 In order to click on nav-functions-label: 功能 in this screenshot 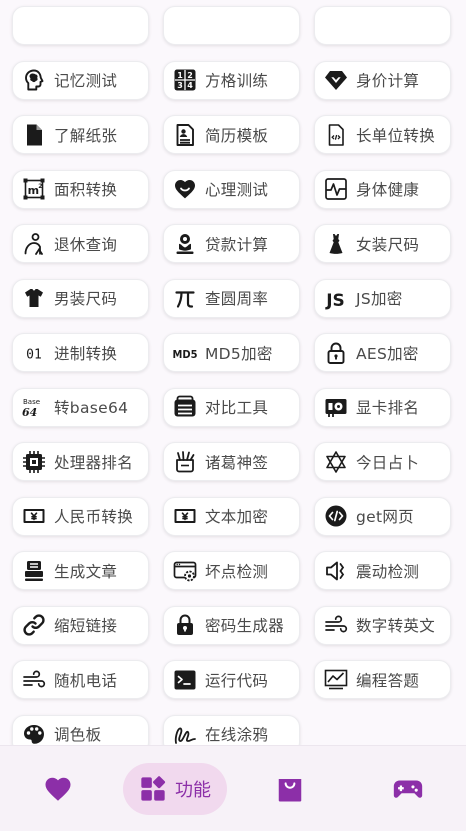, I will do `click(193, 790)`.